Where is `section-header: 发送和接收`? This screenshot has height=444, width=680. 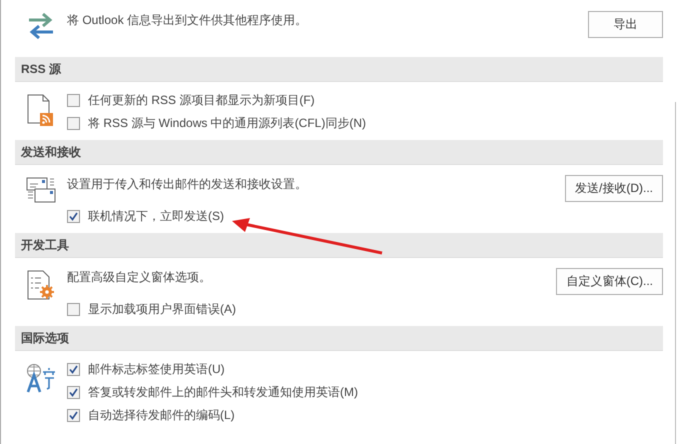
section-header: 发送和接收 is located at coordinates (339, 152).